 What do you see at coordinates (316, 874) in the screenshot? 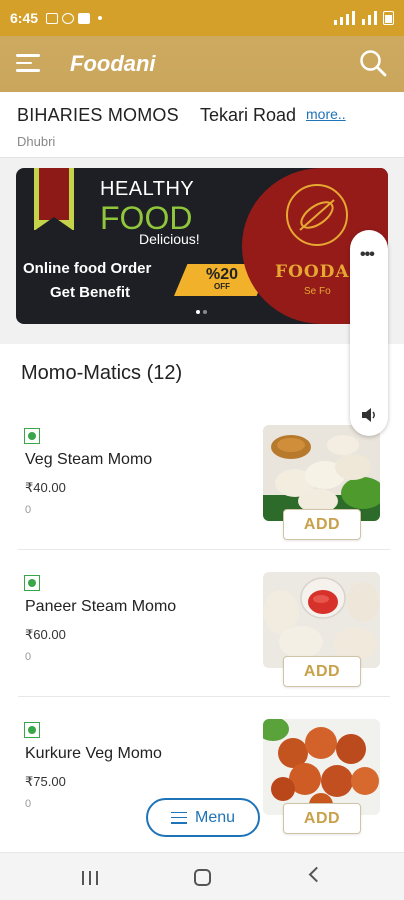
I see `back-icon` at bounding box center [316, 874].